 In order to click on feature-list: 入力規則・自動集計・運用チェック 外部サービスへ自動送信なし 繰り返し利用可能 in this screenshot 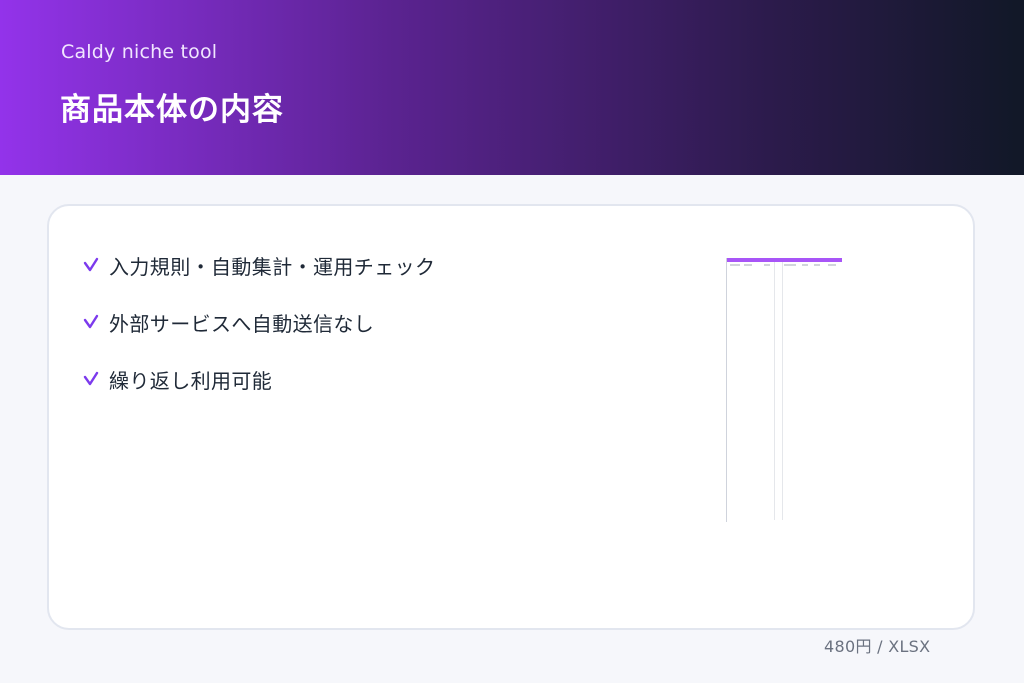, I will do `click(258, 335)`.